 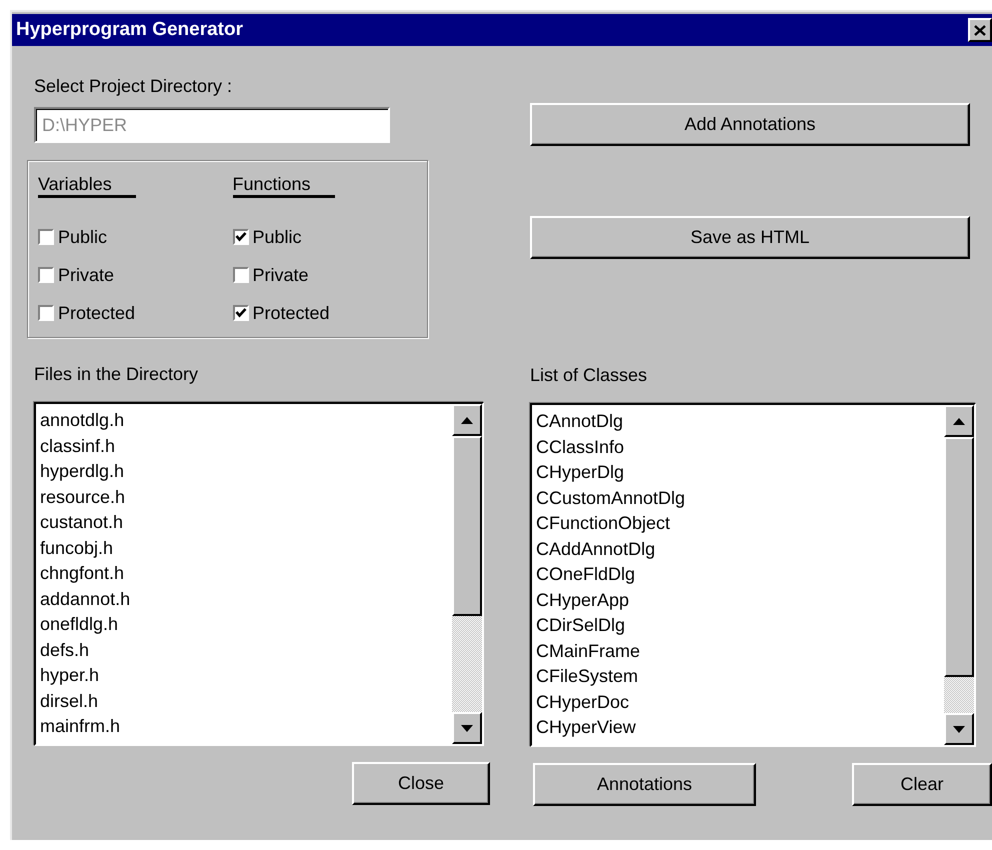 I want to click on list-item: annotdlg.h, so click(x=246, y=421).